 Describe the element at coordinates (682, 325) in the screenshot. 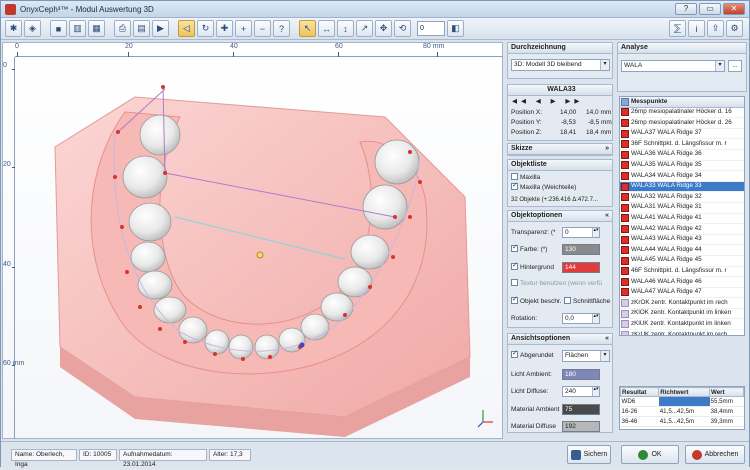

I see `list-item: zKlUK zentr. Kontaktpunkt im linken` at that location.